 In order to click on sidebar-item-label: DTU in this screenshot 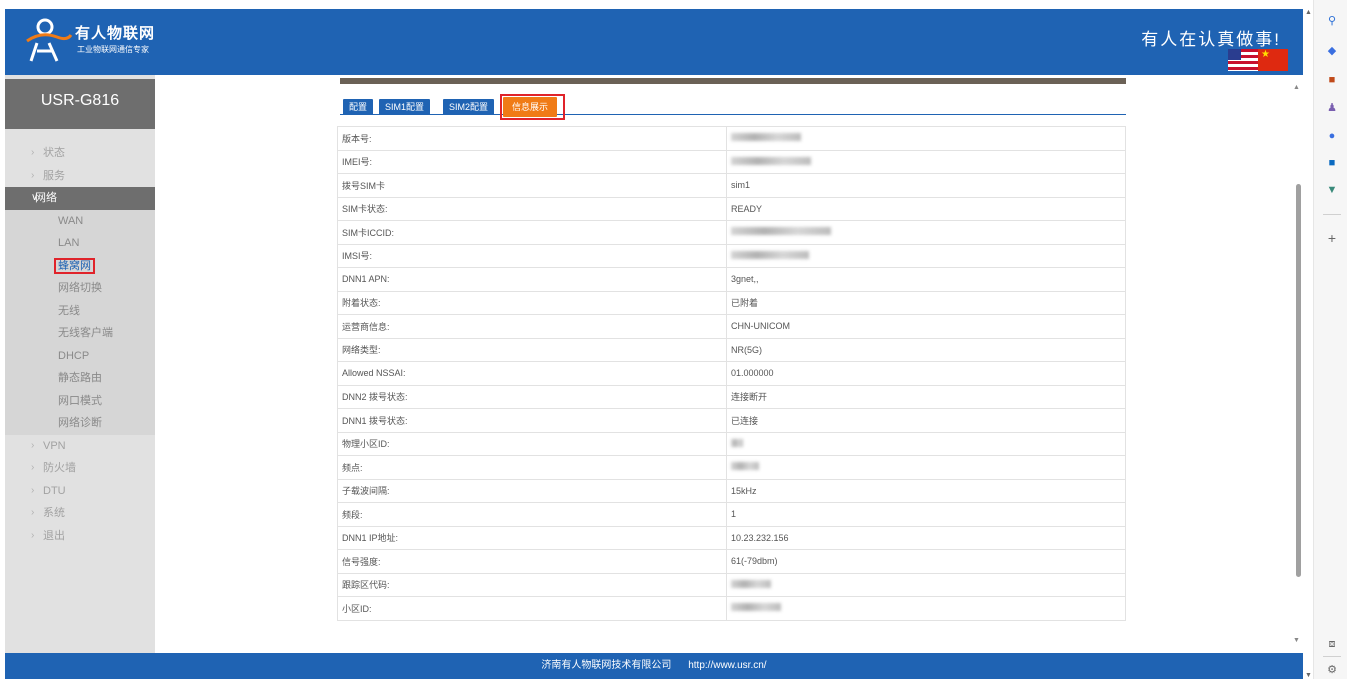, I will do `click(54, 490)`.